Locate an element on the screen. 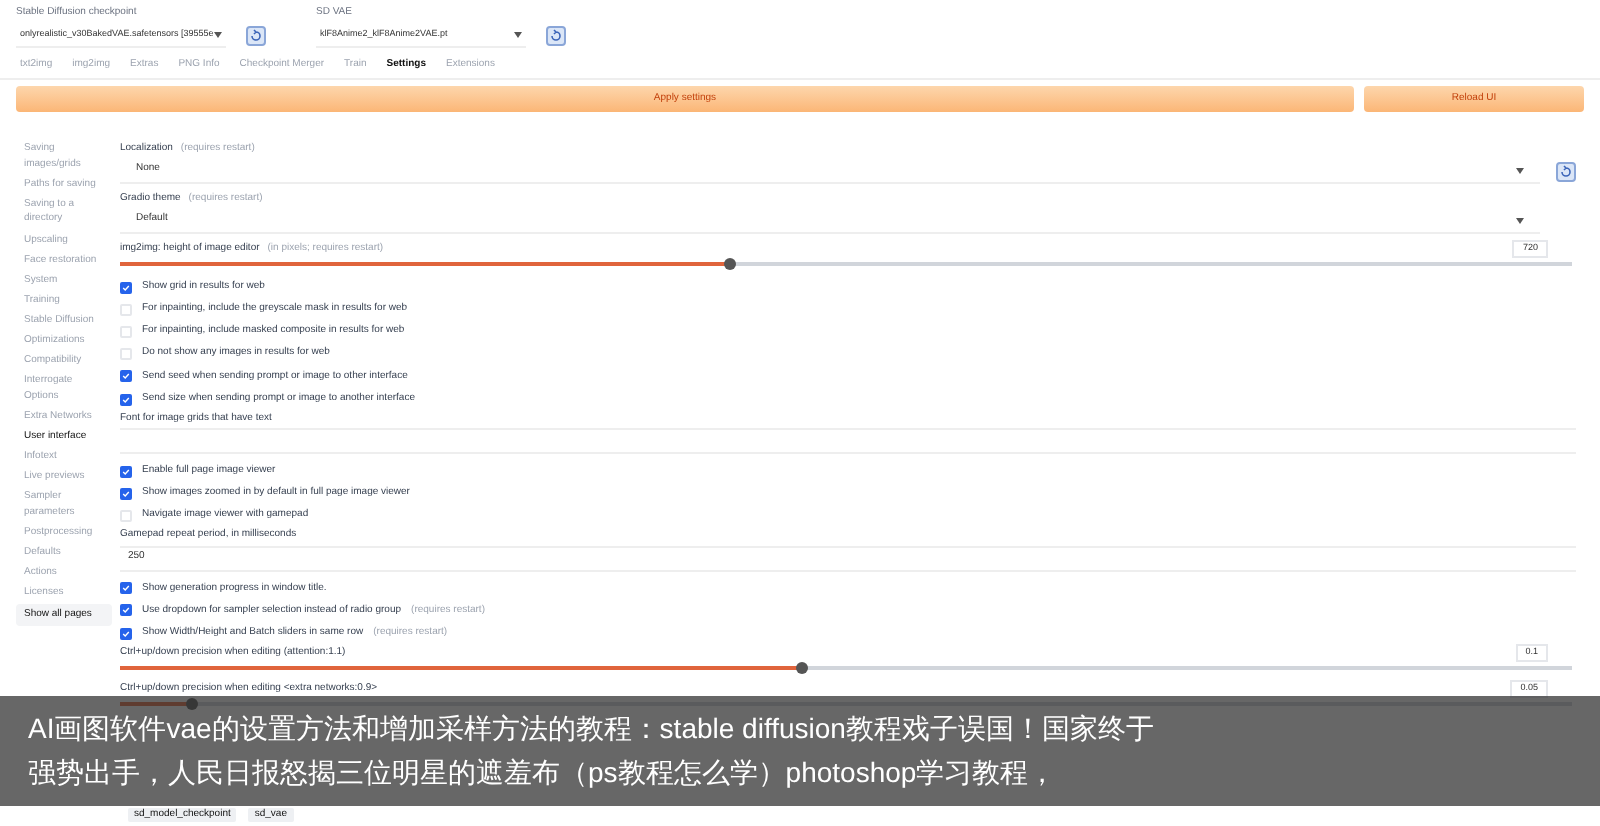  caption-text: AI画图软件vae的设置方法和增加采样方法的教程：stable diffusion教程戏子误国！国家终于 is located at coordinates (591, 729).